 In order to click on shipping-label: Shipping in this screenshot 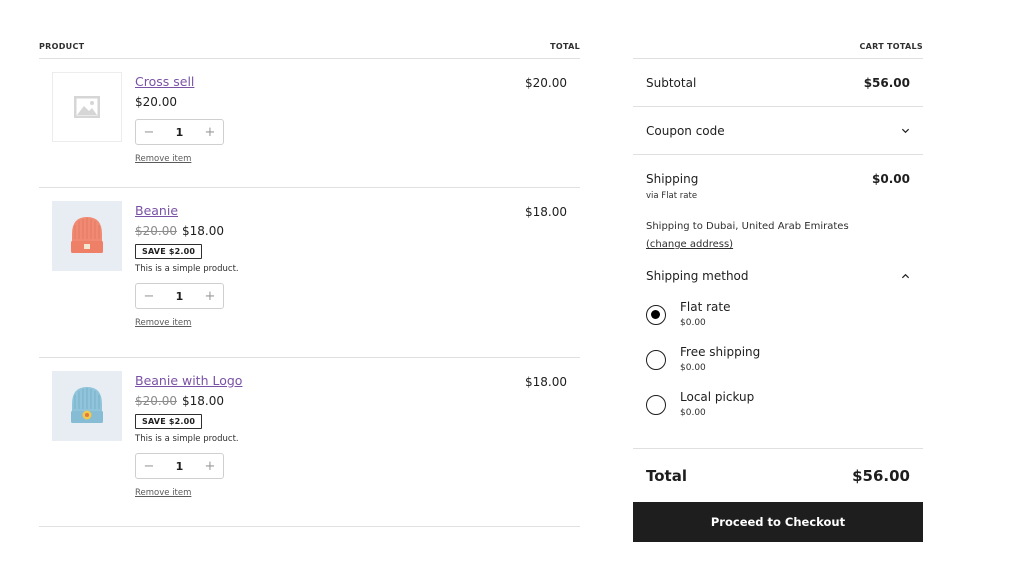, I will do `click(672, 179)`.